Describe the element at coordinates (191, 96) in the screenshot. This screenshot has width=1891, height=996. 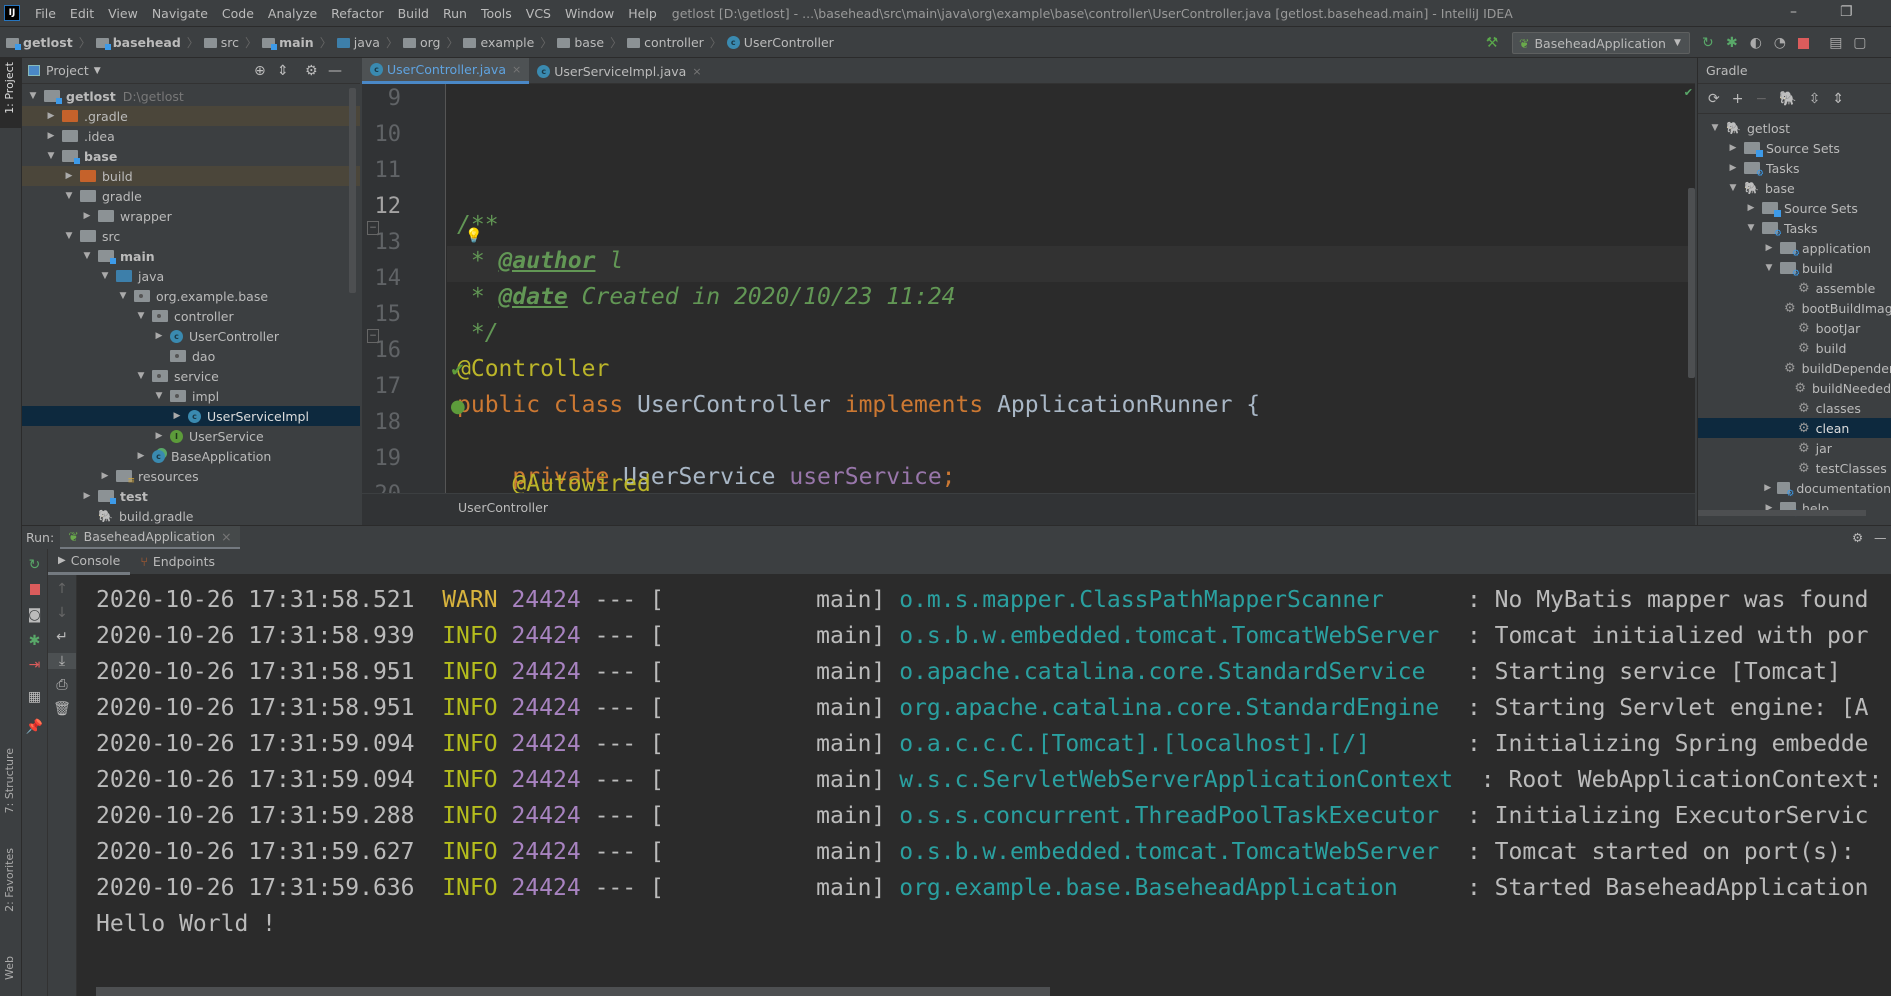
I see `tree-item: ▼ getlost D:\getlost` at that location.